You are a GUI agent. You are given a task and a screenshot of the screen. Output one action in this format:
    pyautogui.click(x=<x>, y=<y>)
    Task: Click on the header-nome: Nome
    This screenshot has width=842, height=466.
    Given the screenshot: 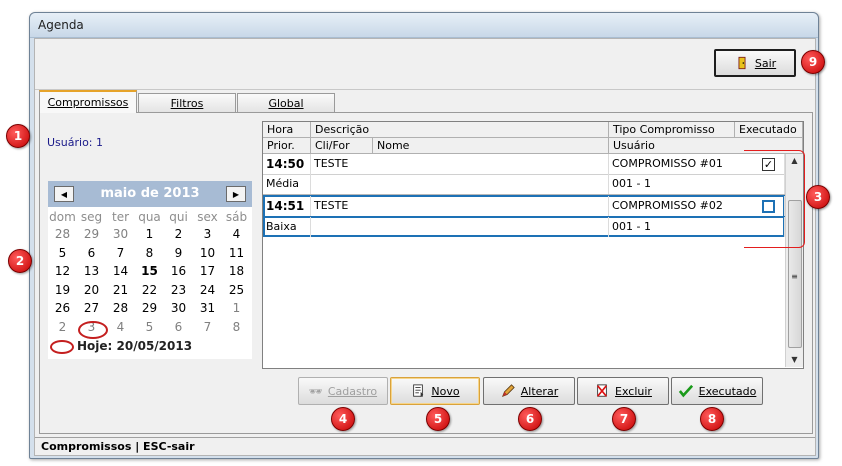 What is the action you would take?
    pyautogui.click(x=491, y=146)
    